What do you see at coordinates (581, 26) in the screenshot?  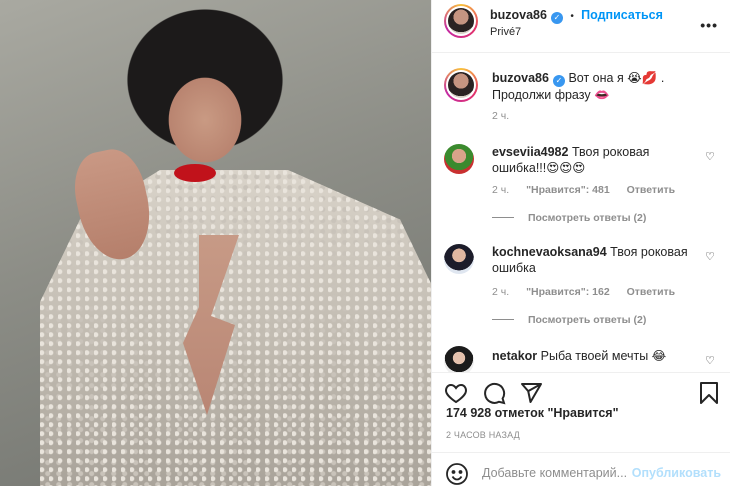 I see `post-header: buzova86 ✓ • Подписаться Privé7 •••` at bounding box center [581, 26].